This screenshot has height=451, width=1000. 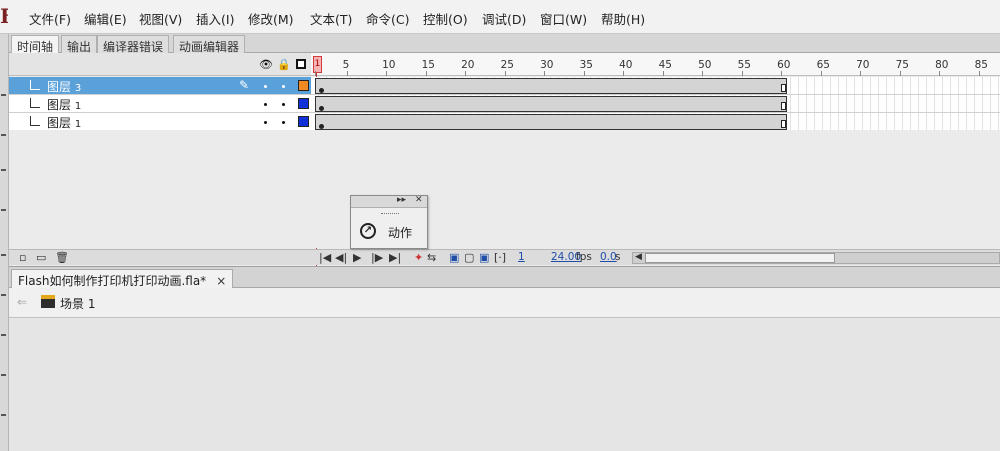 What do you see at coordinates (377, 257) in the screenshot?
I see `step-forward-icon: |▶` at bounding box center [377, 257].